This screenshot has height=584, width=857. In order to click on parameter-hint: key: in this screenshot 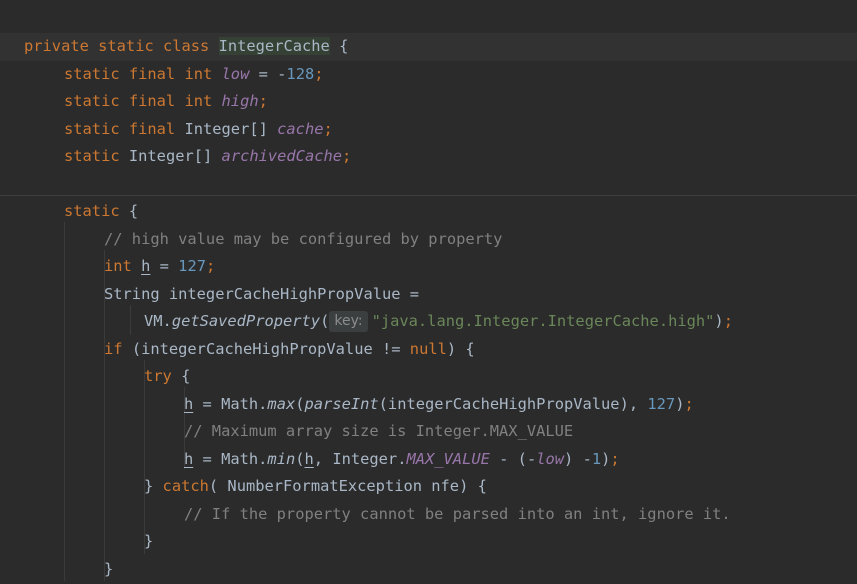, I will do `click(348, 321)`.